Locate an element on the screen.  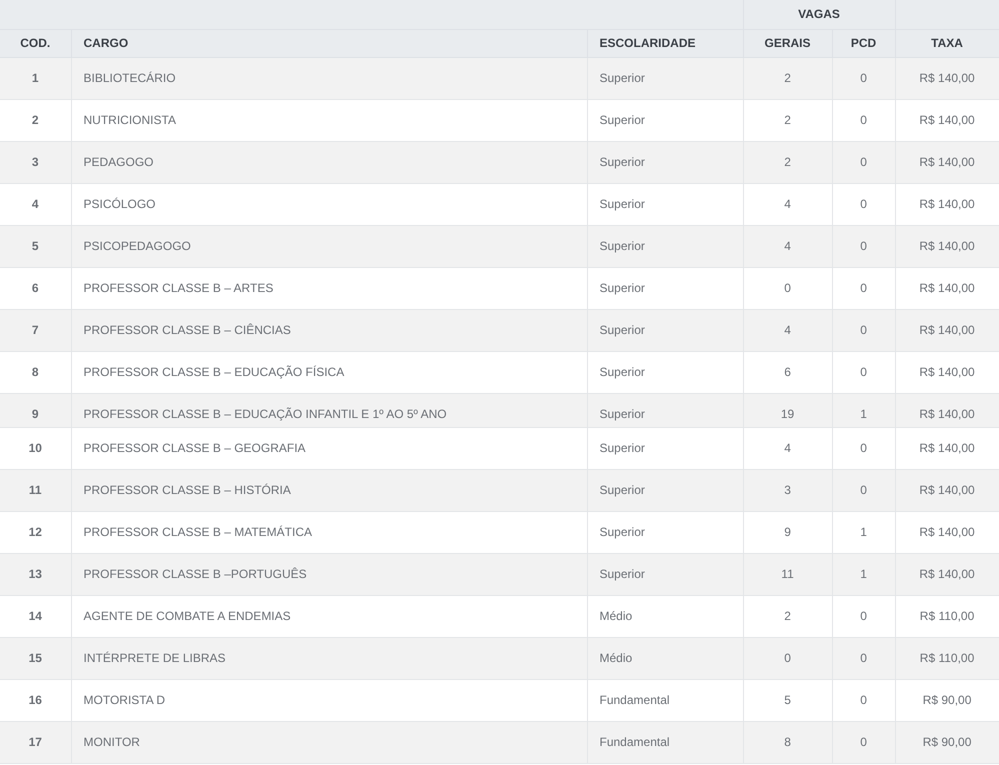
table-cell: PROFESSOR CLASSE B – GEOGRAFIA is located at coordinates (329, 448).